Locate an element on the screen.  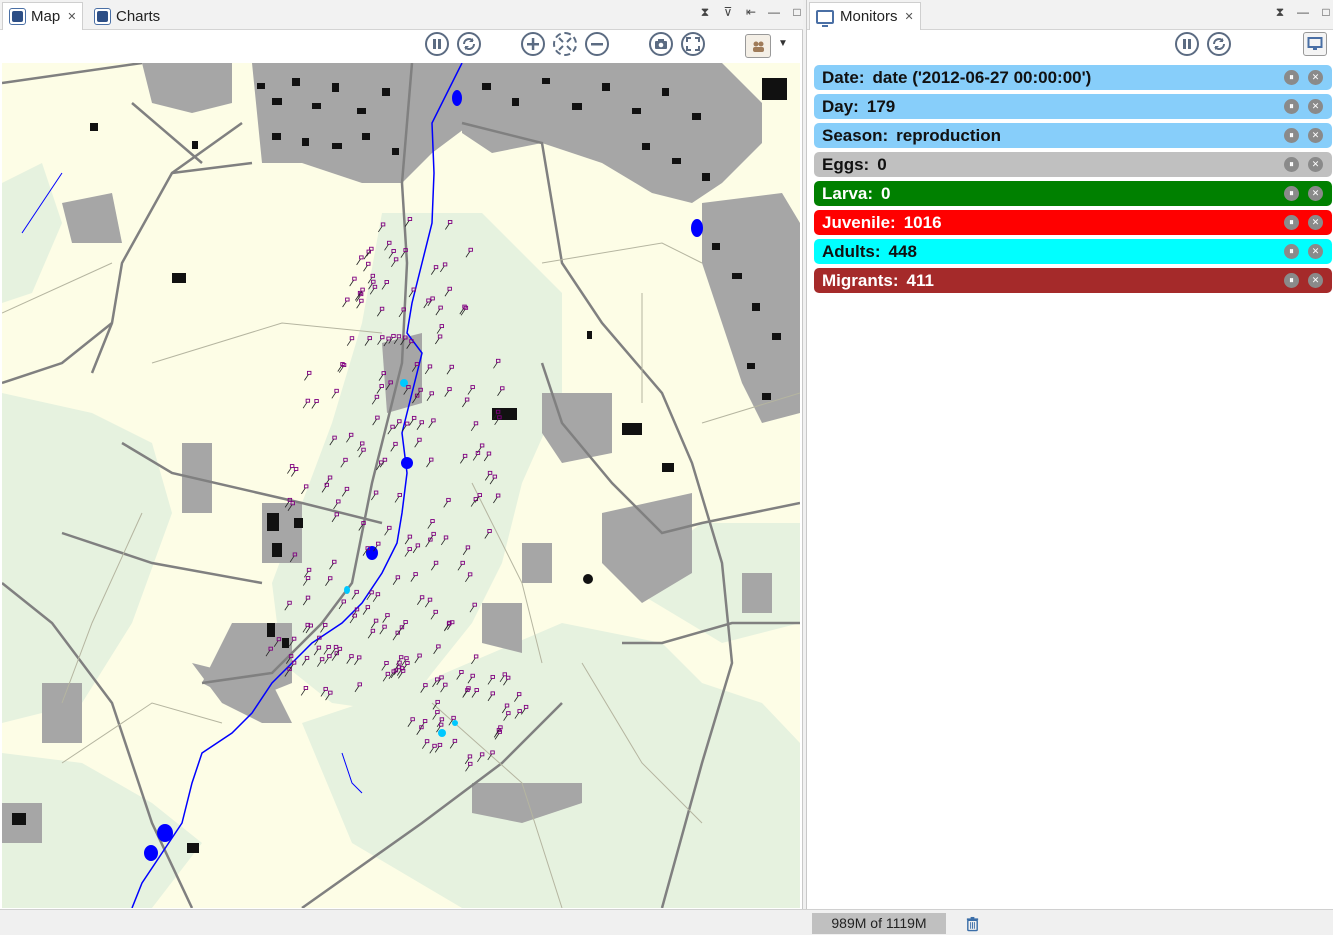
map-tabbar: Map ✕ Charts ⧗ ⊽ ⇤ — □ is located at coordinates (401, 15).